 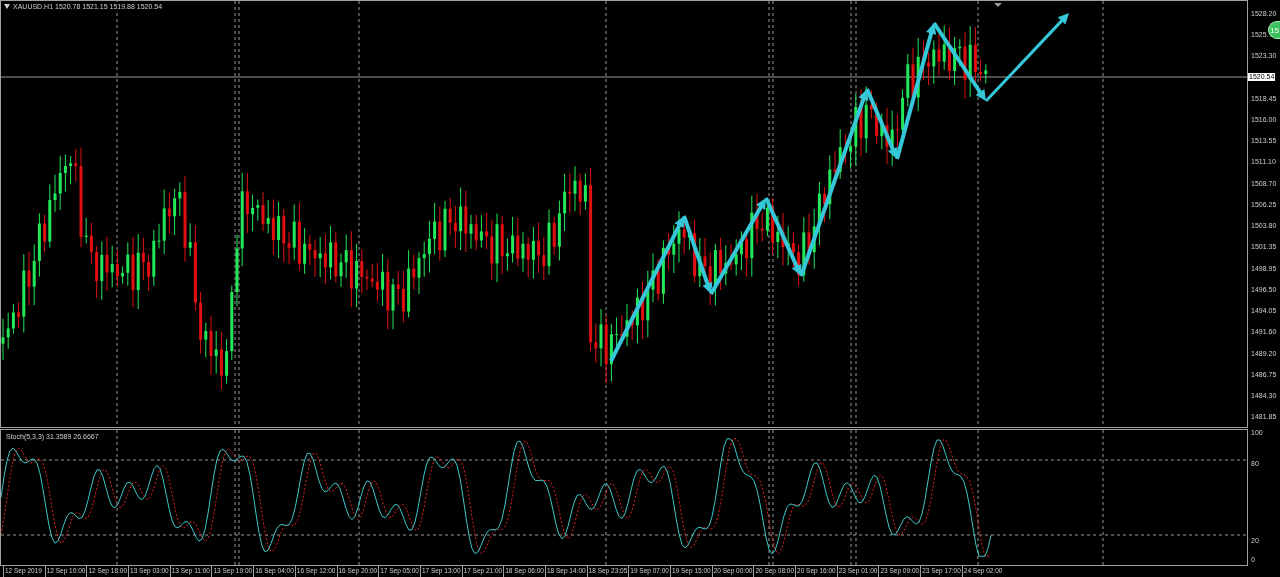 What do you see at coordinates (1274, 30) in the screenshot?
I see `trade-badge: 15` at bounding box center [1274, 30].